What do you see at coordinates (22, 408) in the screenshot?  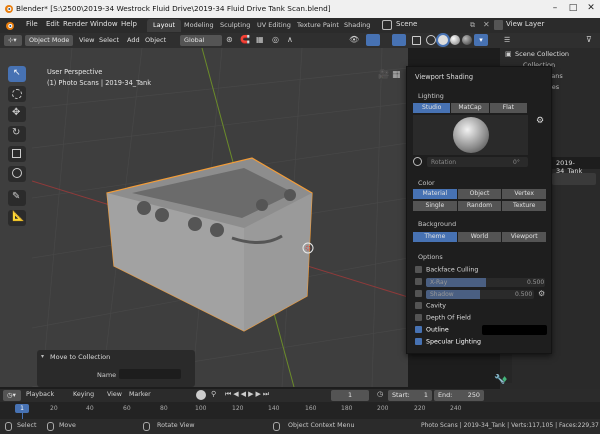 I see `current-frame-marker: 1` at bounding box center [22, 408].